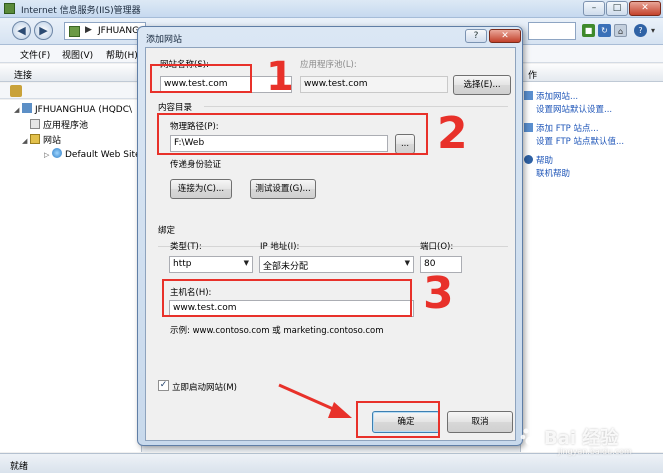 This screenshot has width=663, height=473. I want to click on baidu-watermark: Bai 经验 jingyan.baidu.com, so click(577, 440).